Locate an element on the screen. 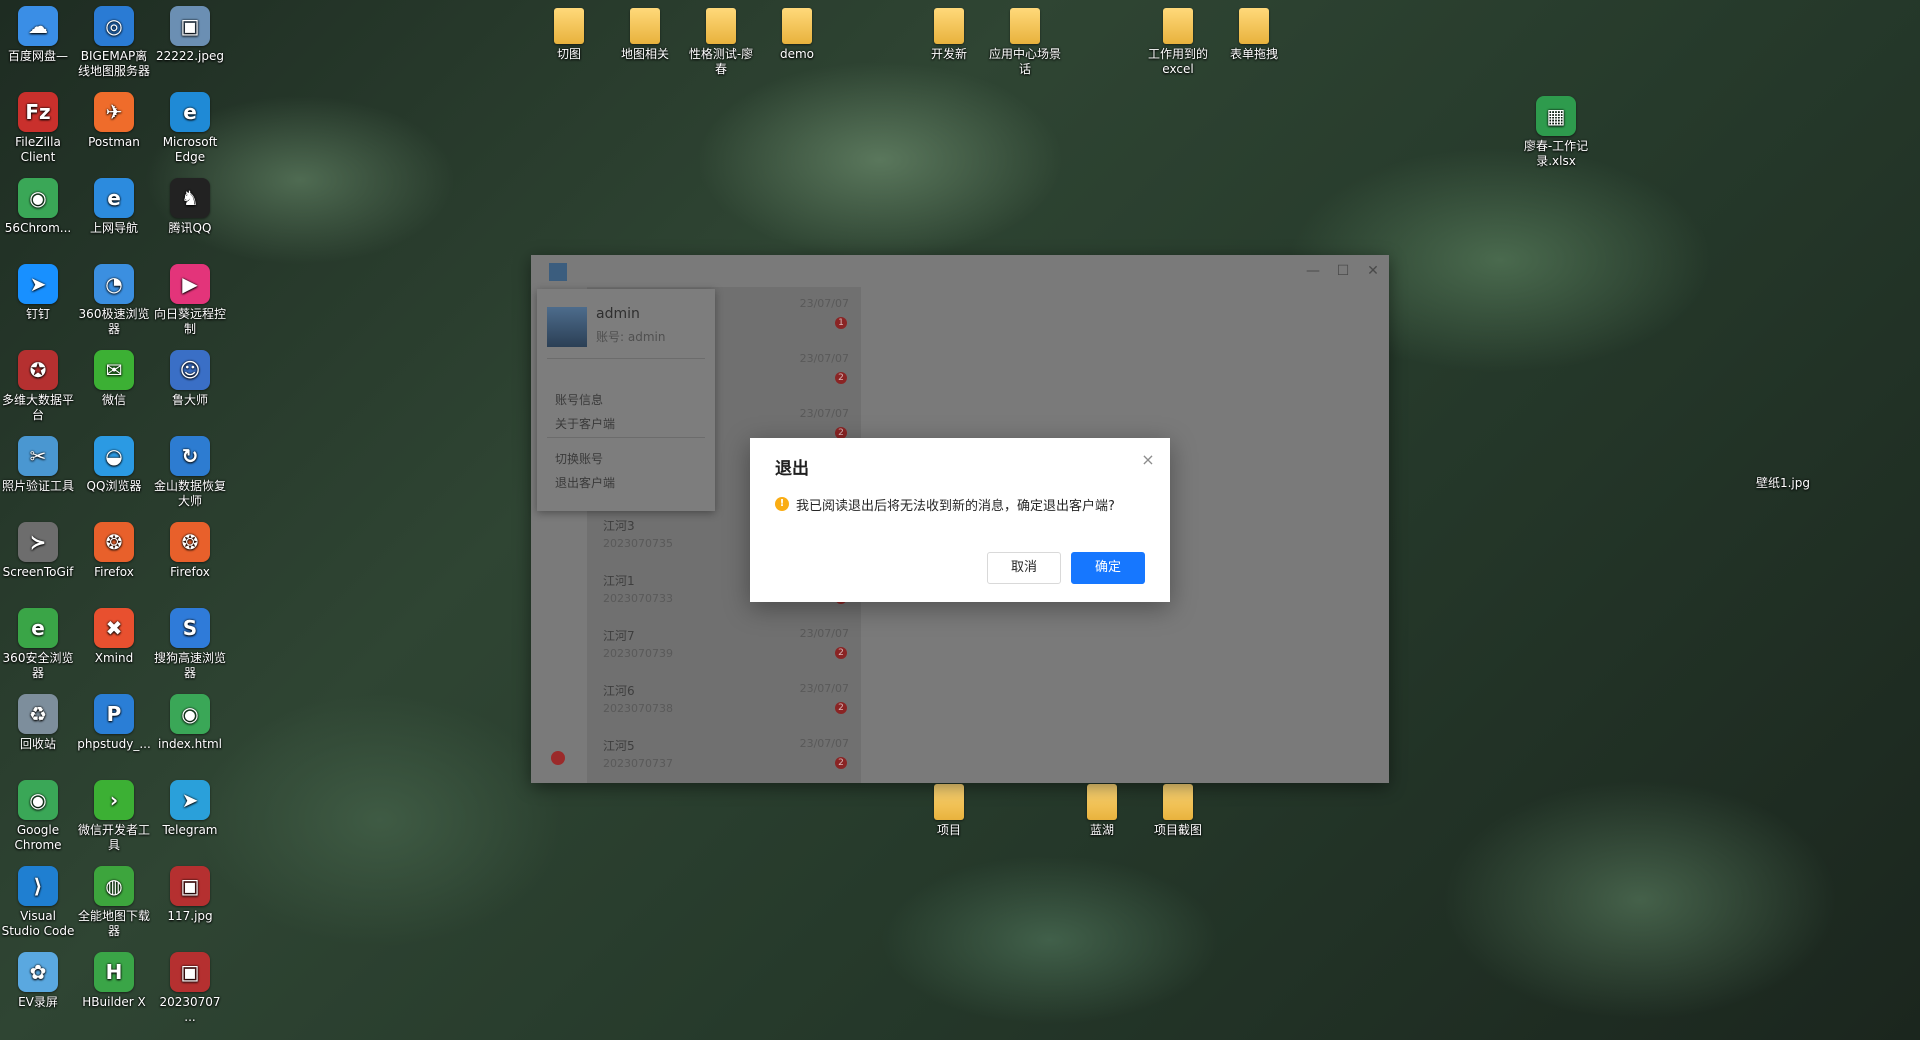 The width and height of the screenshot is (1920, 1040). minimize-icon: — is located at coordinates (1313, 271).